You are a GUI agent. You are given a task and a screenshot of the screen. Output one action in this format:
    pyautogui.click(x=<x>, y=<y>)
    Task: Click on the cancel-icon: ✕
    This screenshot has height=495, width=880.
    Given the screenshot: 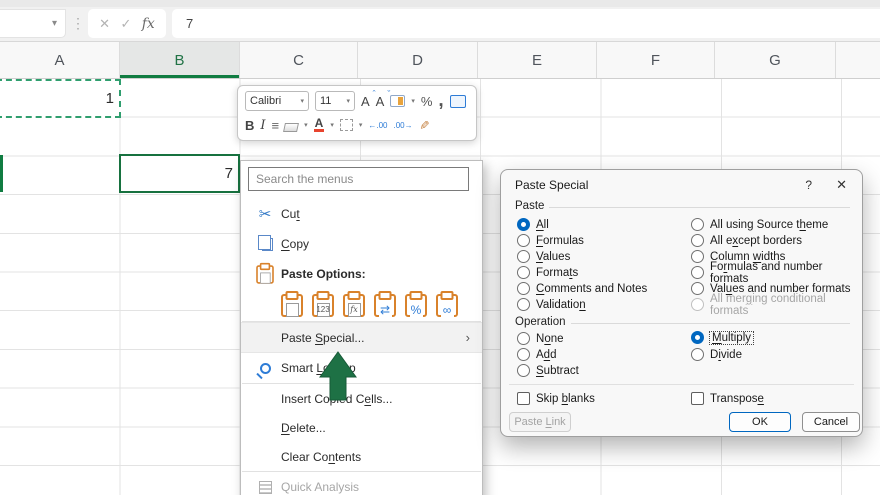 What is the action you would take?
    pyautogui.click(x=104, y=24)
    